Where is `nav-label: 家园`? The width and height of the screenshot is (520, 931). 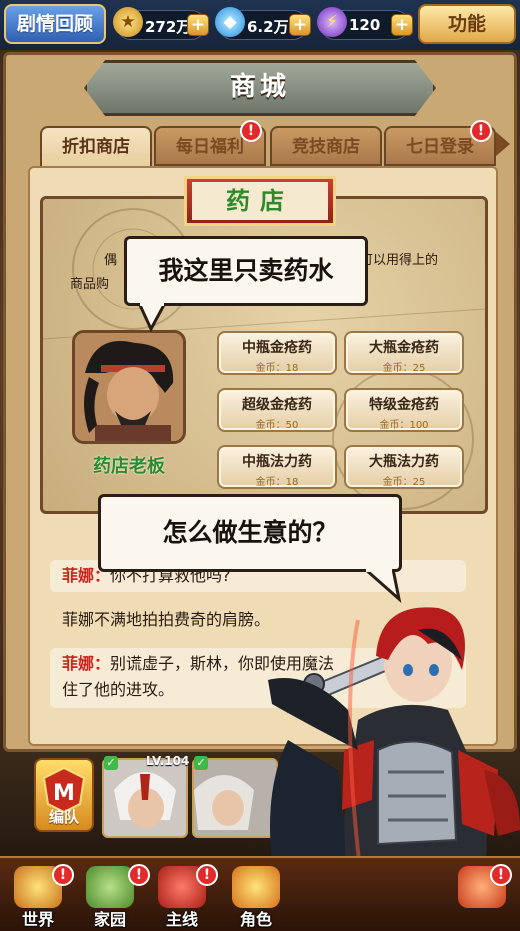 nav-label: 家园 is located at coordinates (109, 919).